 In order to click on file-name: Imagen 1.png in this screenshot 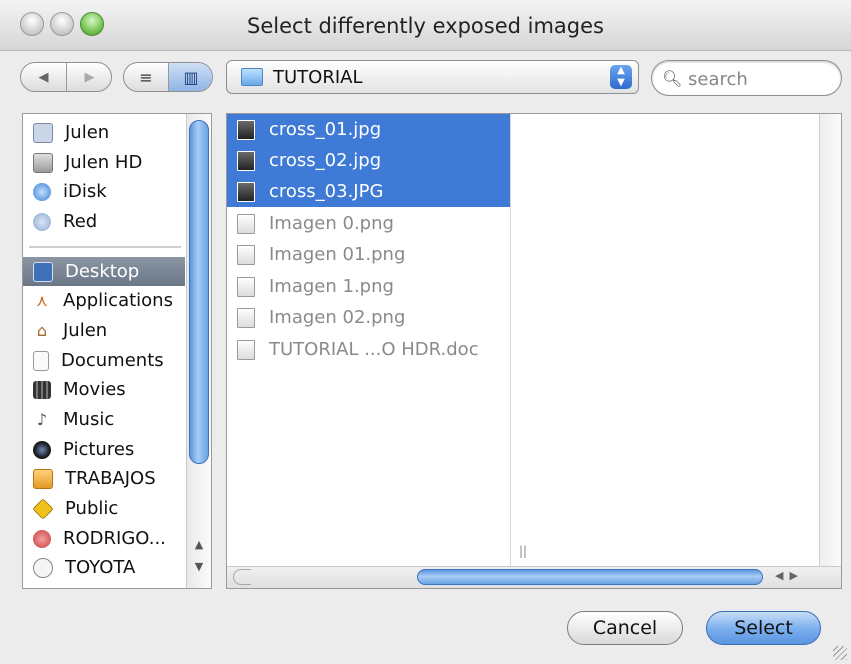, I will do `click(331, 286)`.